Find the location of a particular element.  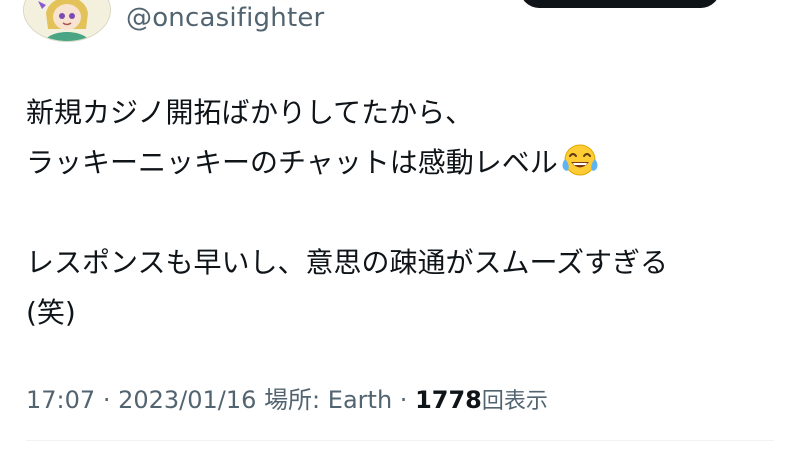

tweet-line-1: 新規カジノ開拓ばかりしてたから、 is located at coordinates (250, 112).